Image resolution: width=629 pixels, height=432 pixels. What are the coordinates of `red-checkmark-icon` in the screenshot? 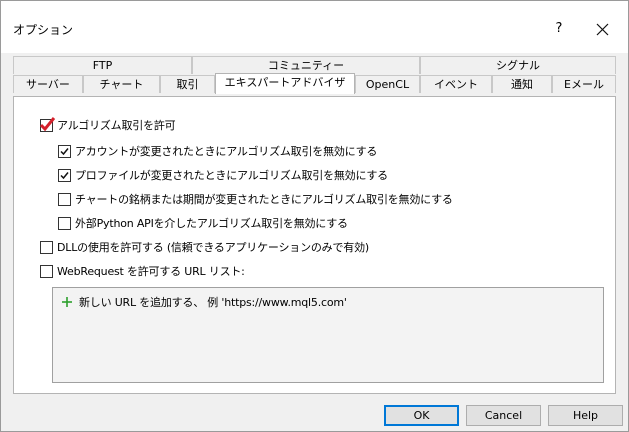 It's located at (48, 123).